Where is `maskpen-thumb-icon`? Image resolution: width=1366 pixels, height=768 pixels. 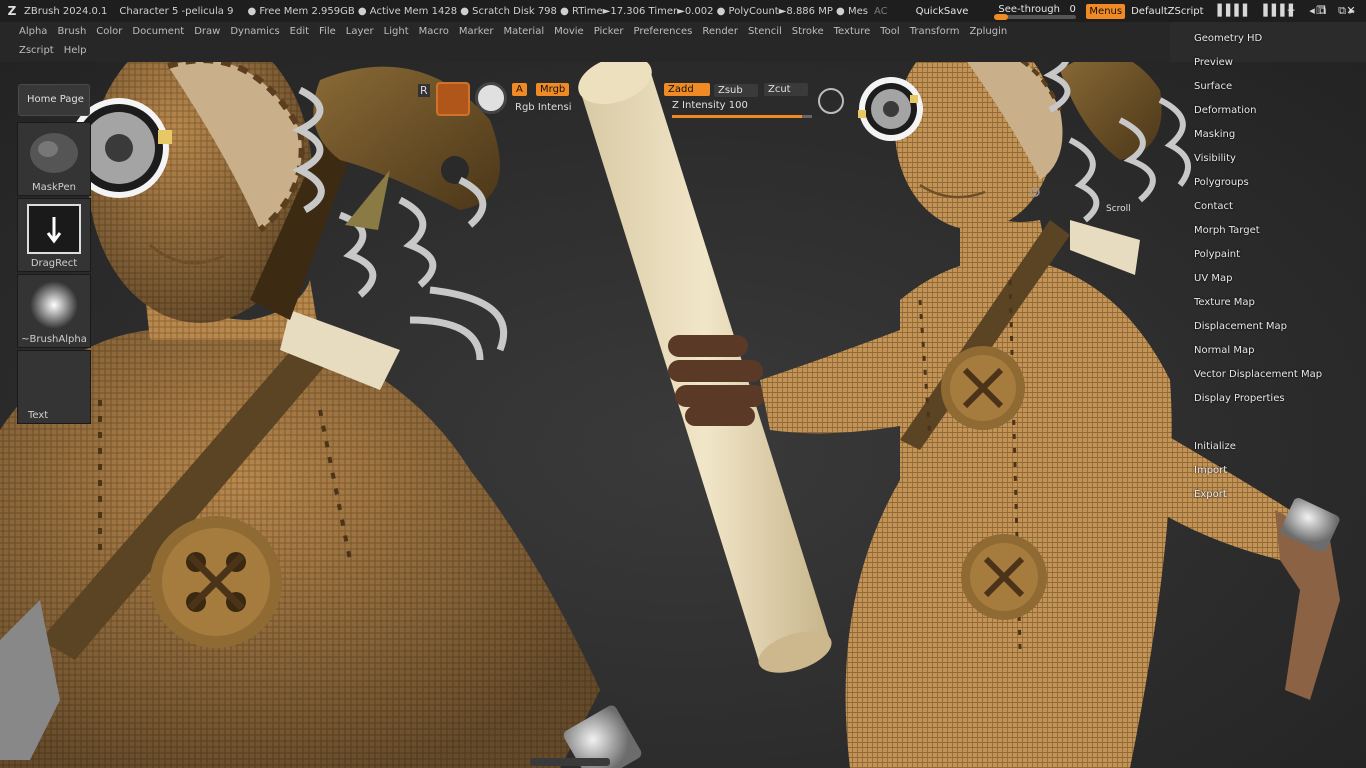 maskpen-thumb-icon is located at coordinates (54, 153).